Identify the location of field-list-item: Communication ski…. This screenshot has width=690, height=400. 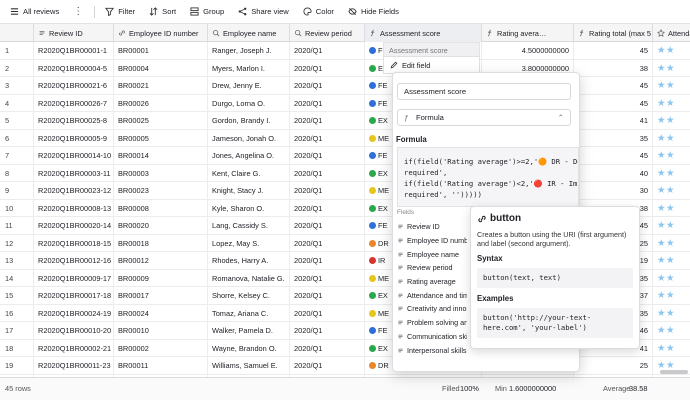
(432, 337).